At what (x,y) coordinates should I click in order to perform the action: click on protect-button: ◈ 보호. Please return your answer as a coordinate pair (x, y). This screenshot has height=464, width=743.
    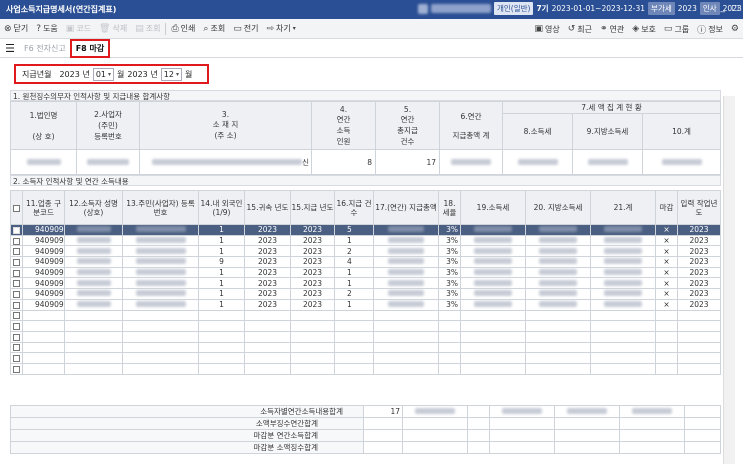
    Looking at the image, I should click on (644, 29).